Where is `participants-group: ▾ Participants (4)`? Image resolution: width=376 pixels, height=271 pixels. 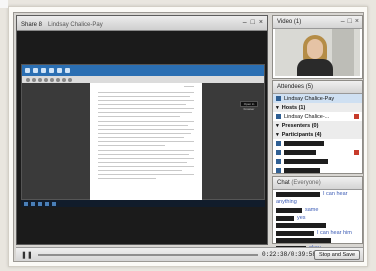
participants-group: ▾ Participants (4) is located at coordinates (317, 134).